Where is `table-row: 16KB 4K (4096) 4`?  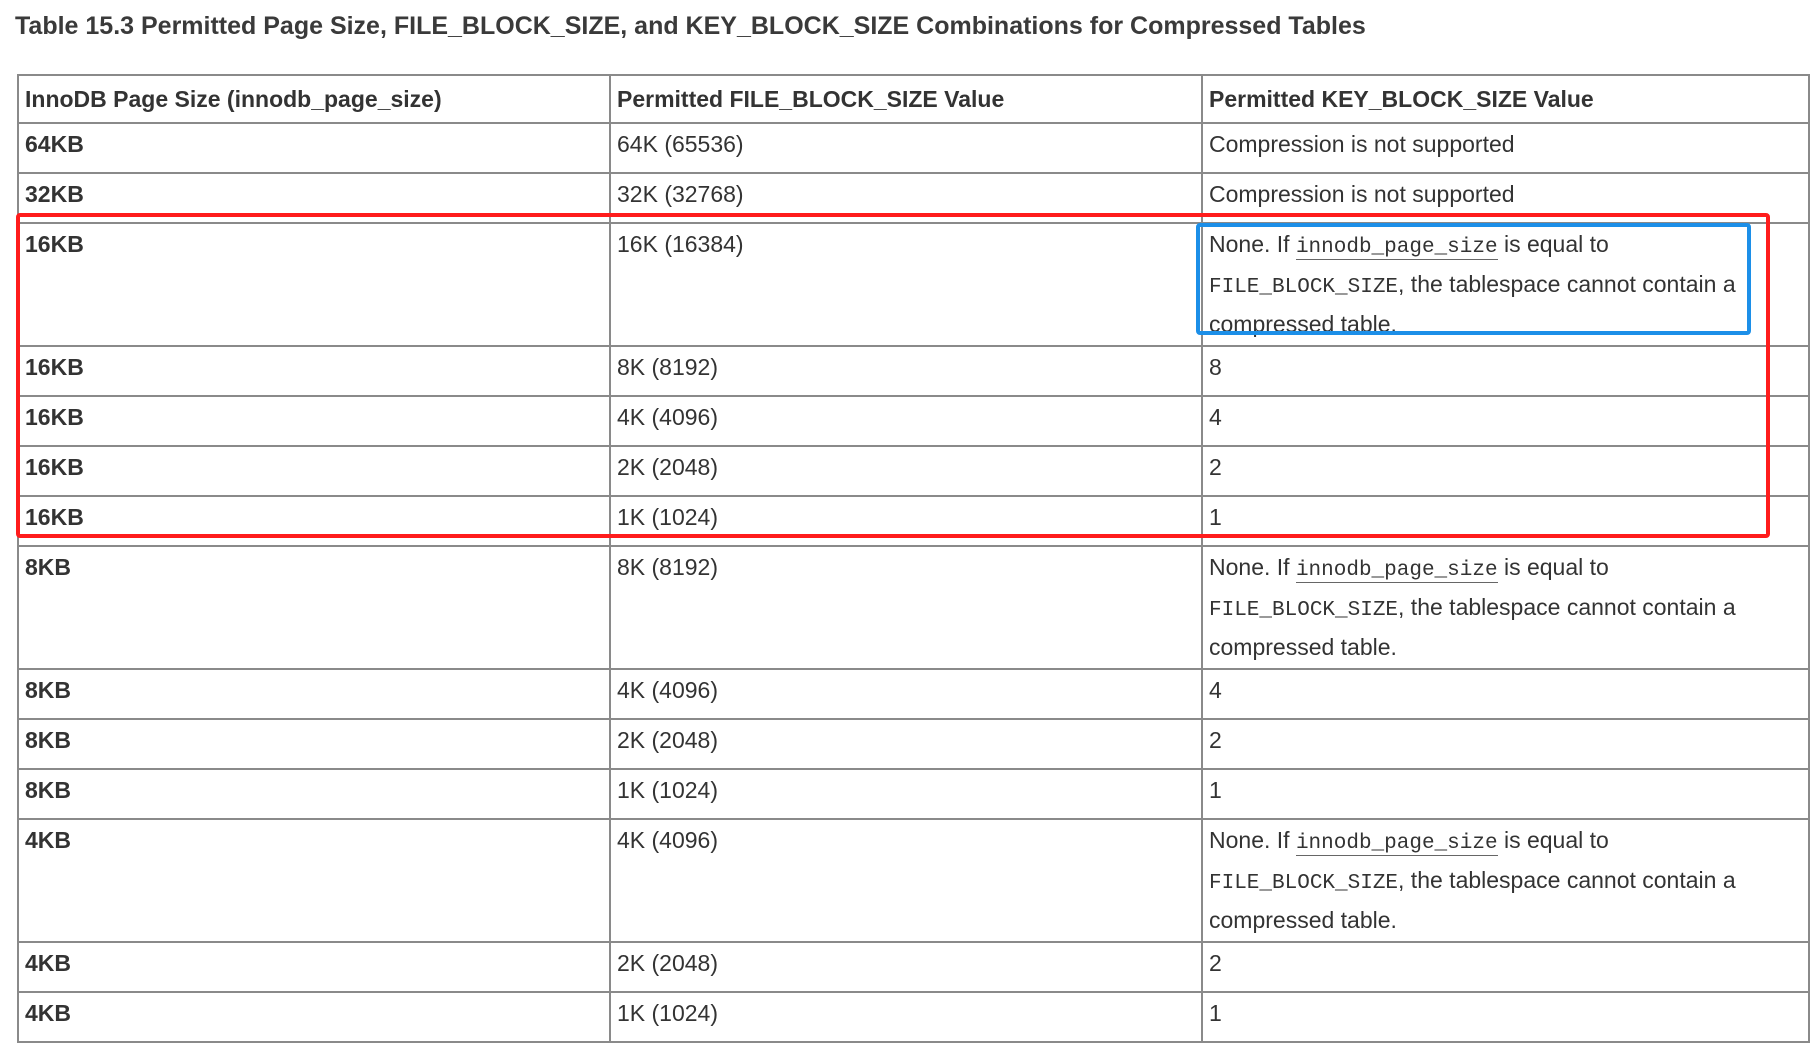 table-row: 16KB 4K (4096) 4 is located at coordinates (913, 421).